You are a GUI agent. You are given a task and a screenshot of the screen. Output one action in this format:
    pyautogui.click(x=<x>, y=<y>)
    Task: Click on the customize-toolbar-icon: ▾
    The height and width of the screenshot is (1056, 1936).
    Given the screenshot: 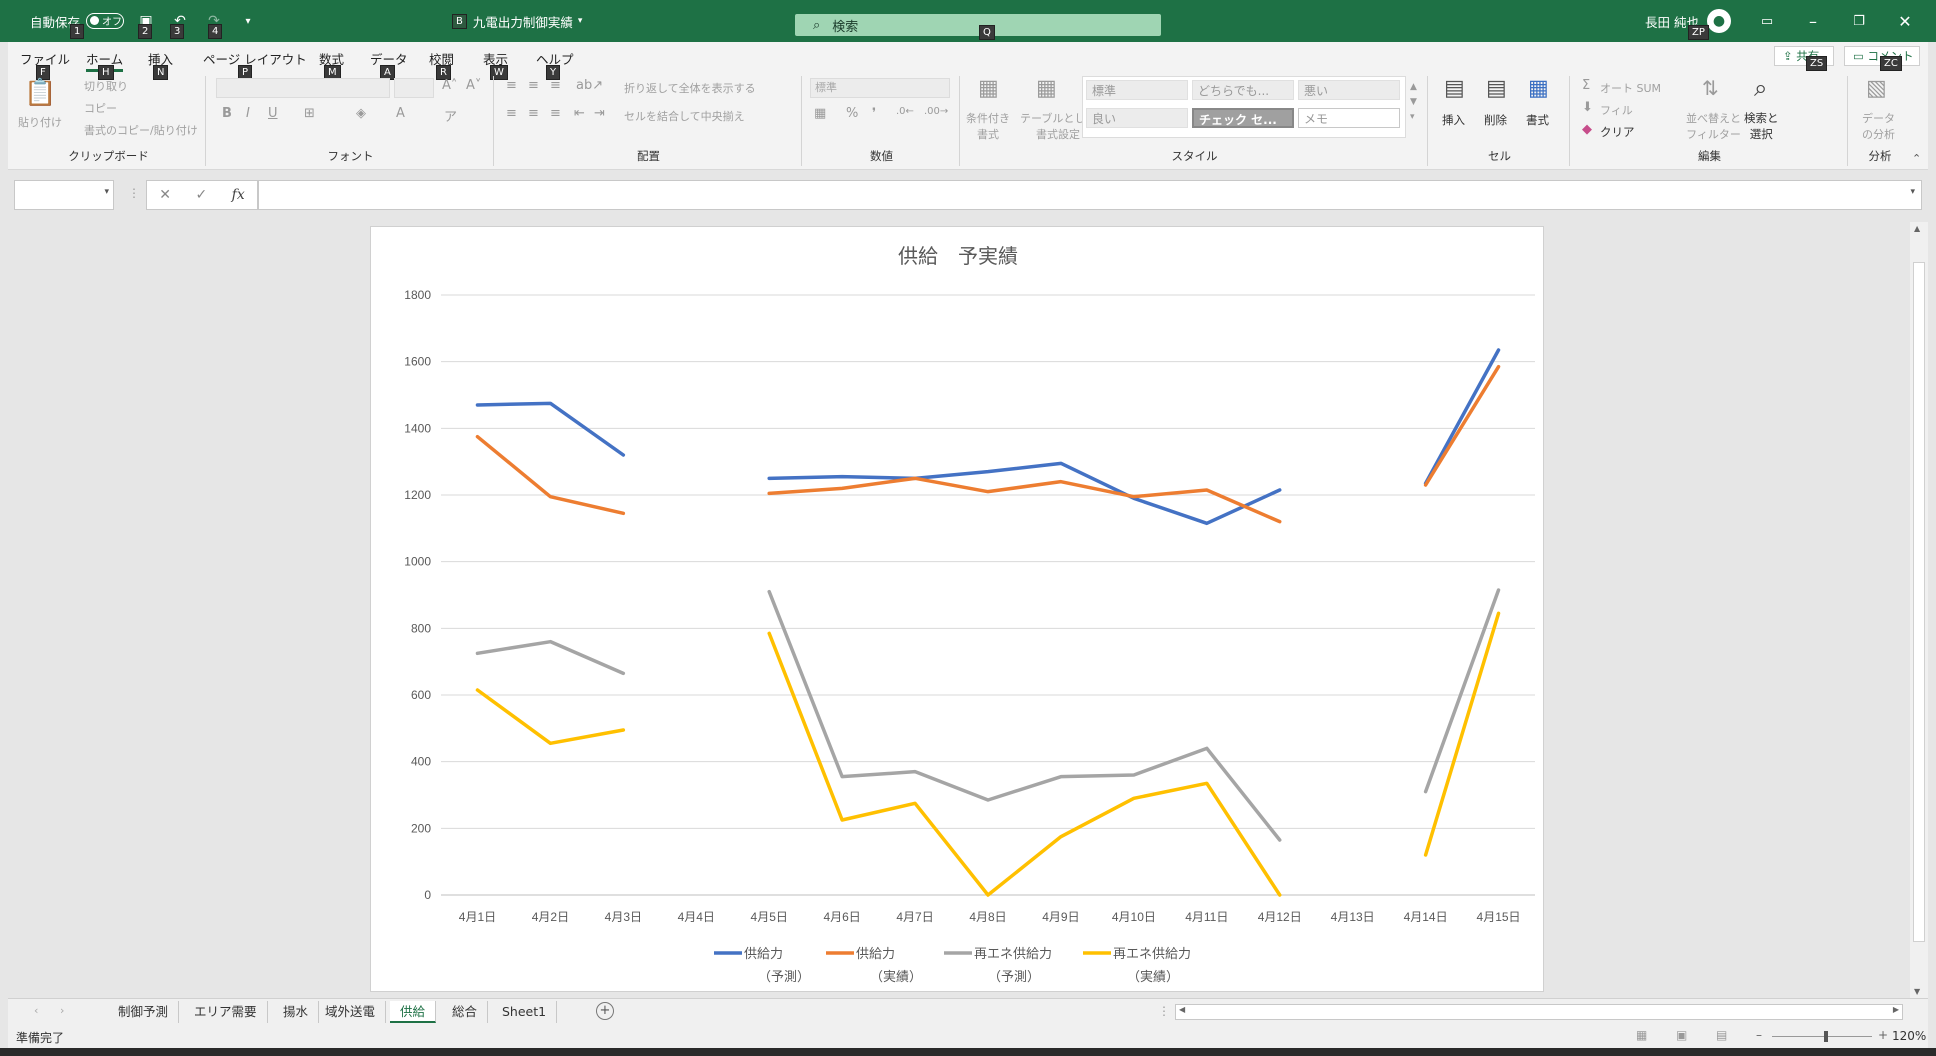 What is the action you would take?
    pyautogui.click(x=248, y=21)
    